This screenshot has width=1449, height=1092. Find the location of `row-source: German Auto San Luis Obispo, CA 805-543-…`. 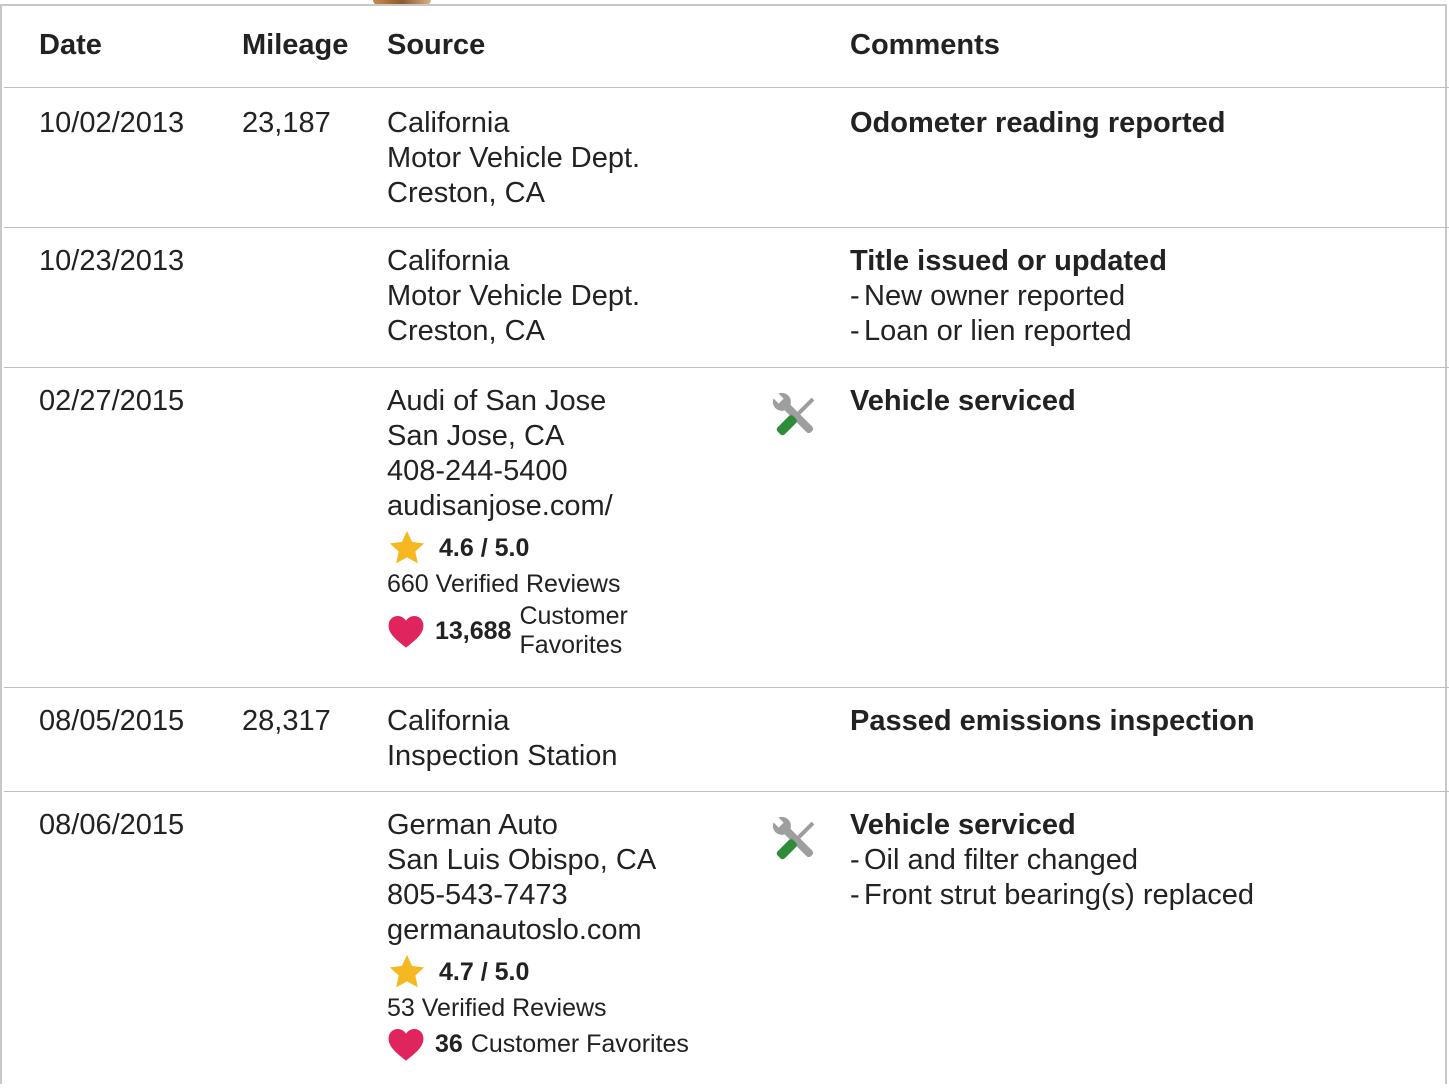

row-source: German Auto San Luis Obispo, CA 805-543-… is located at coordinates (538, 935).